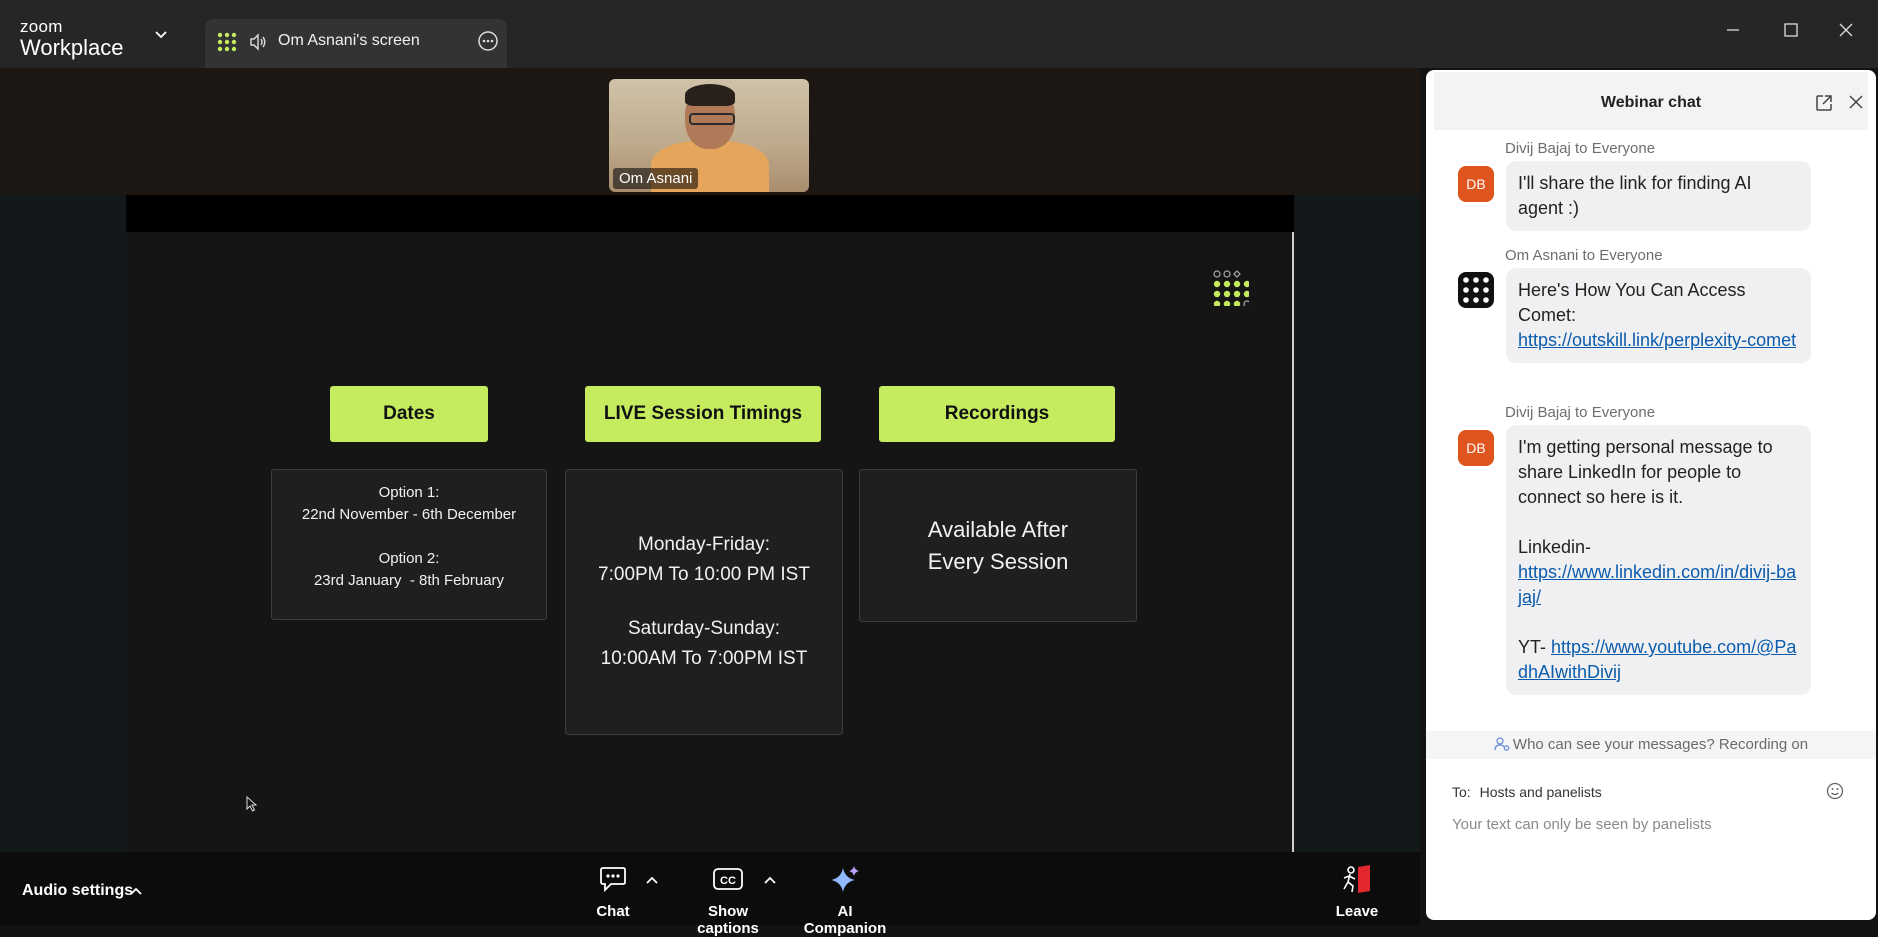  Describe the element at coordinates (409, 514) in the screenshot. I see `dates-option1-range: 22nd November - 6th December` at that location.